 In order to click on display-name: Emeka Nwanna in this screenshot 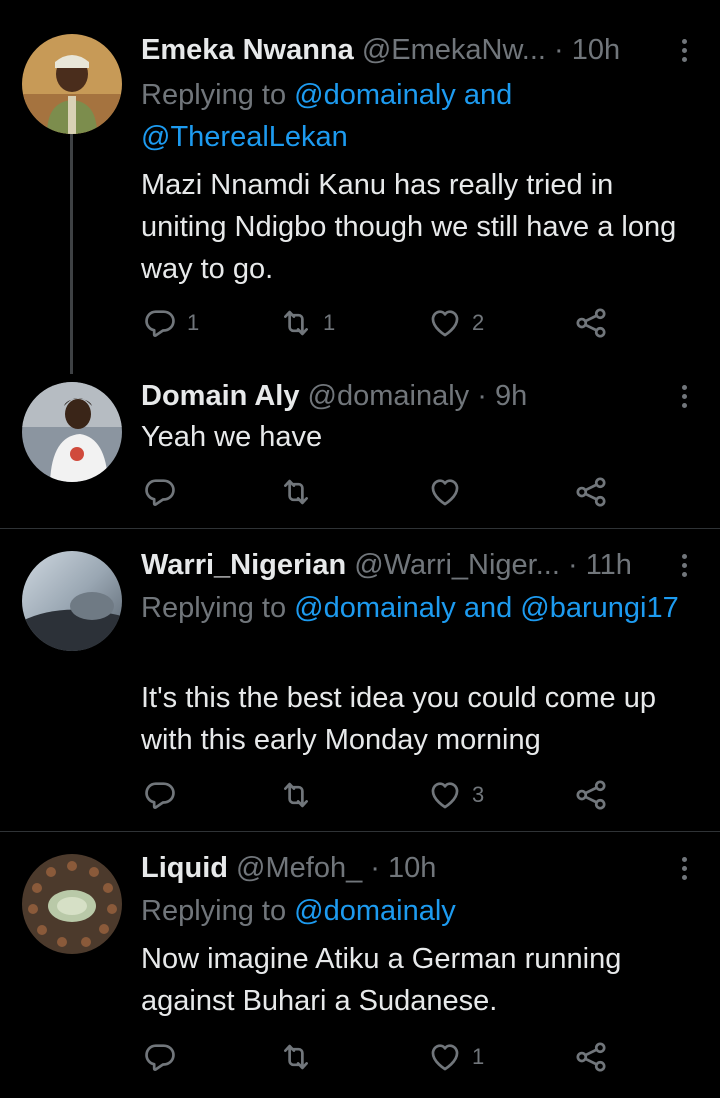, I will do `click(247, 50)`.